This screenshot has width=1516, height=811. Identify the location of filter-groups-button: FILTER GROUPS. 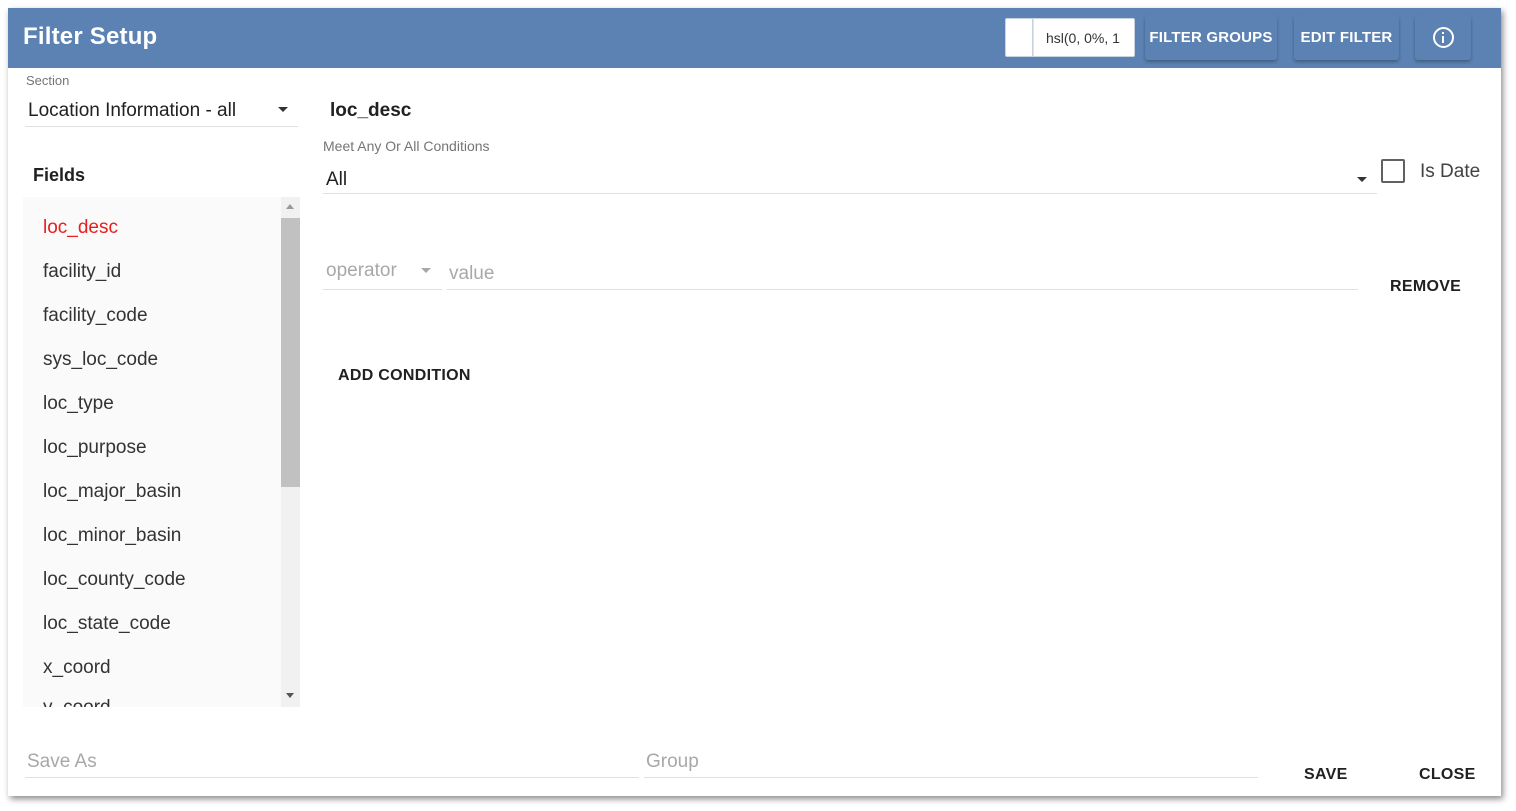
(1211, 37).